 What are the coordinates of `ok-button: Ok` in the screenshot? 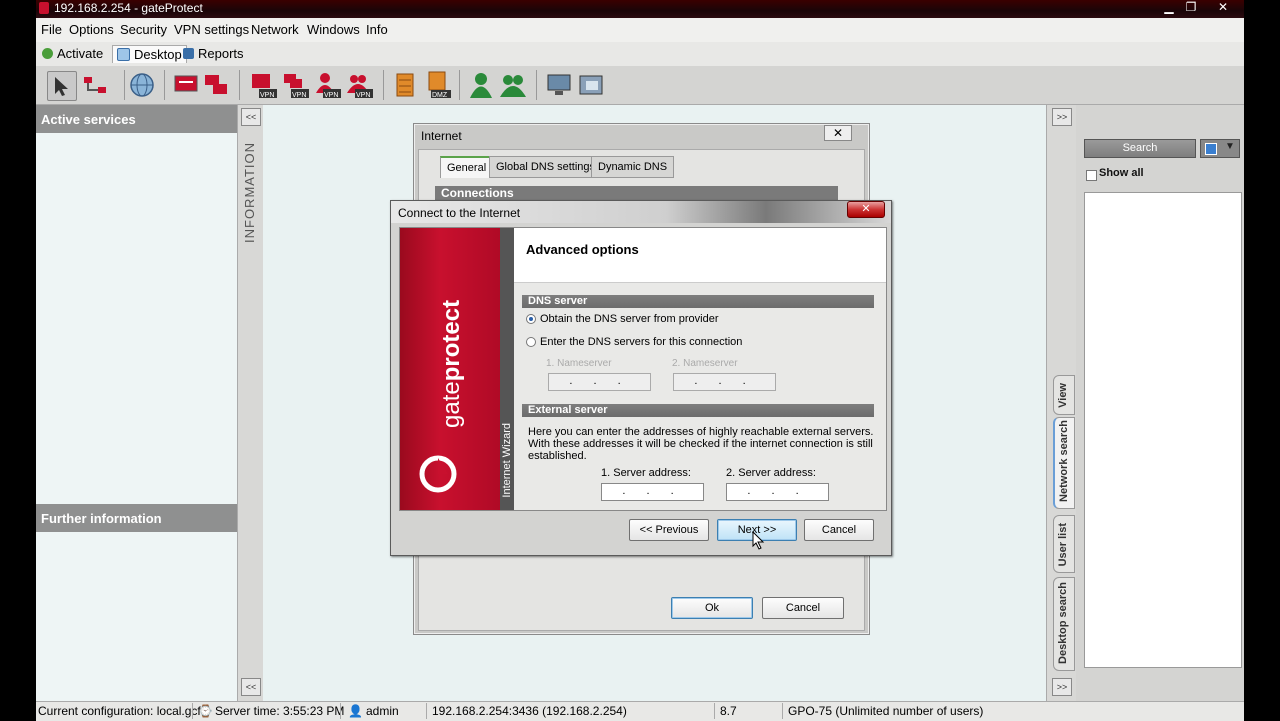 It's located at (712, 608).